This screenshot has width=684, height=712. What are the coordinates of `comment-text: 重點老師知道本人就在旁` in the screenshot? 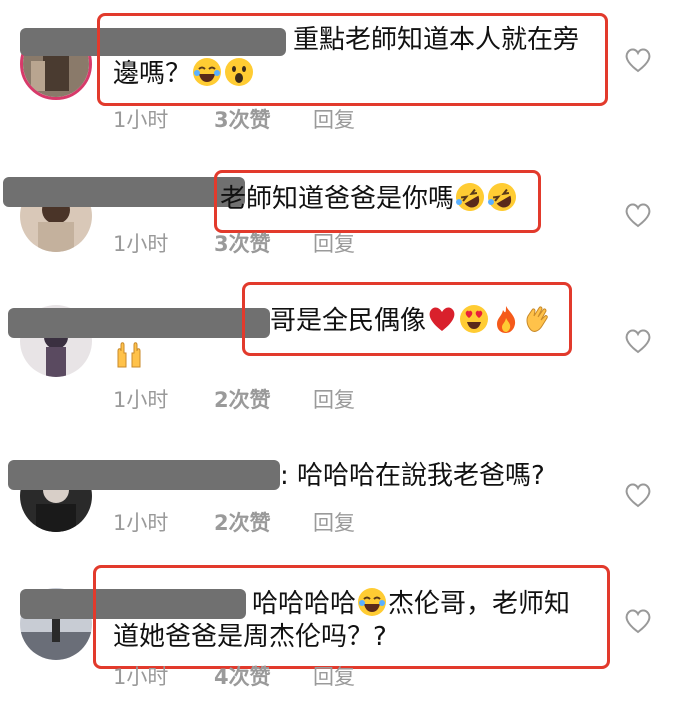 It's located at (436, 40).